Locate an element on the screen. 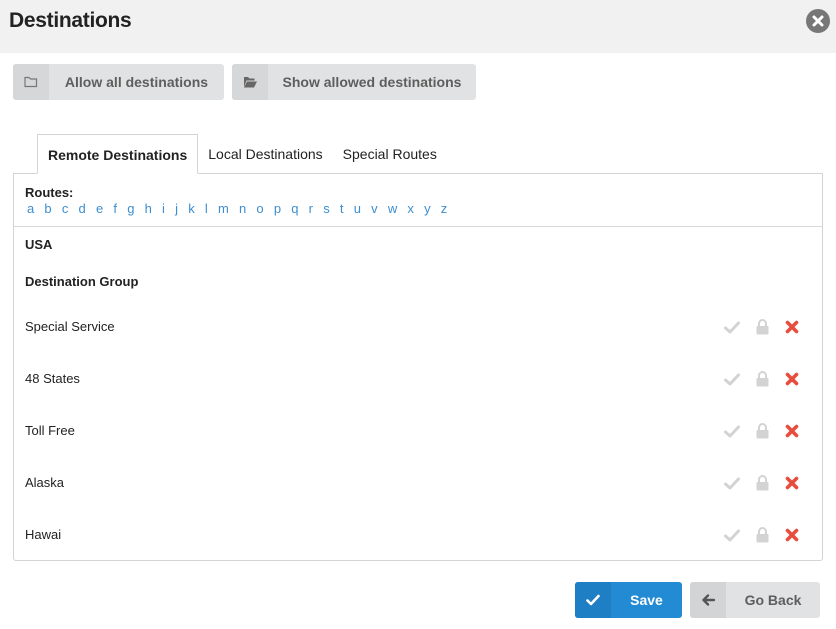  route-letter-index: abcdefghijklmnopqrstuvwxyz is located at coordinates (242, 208).